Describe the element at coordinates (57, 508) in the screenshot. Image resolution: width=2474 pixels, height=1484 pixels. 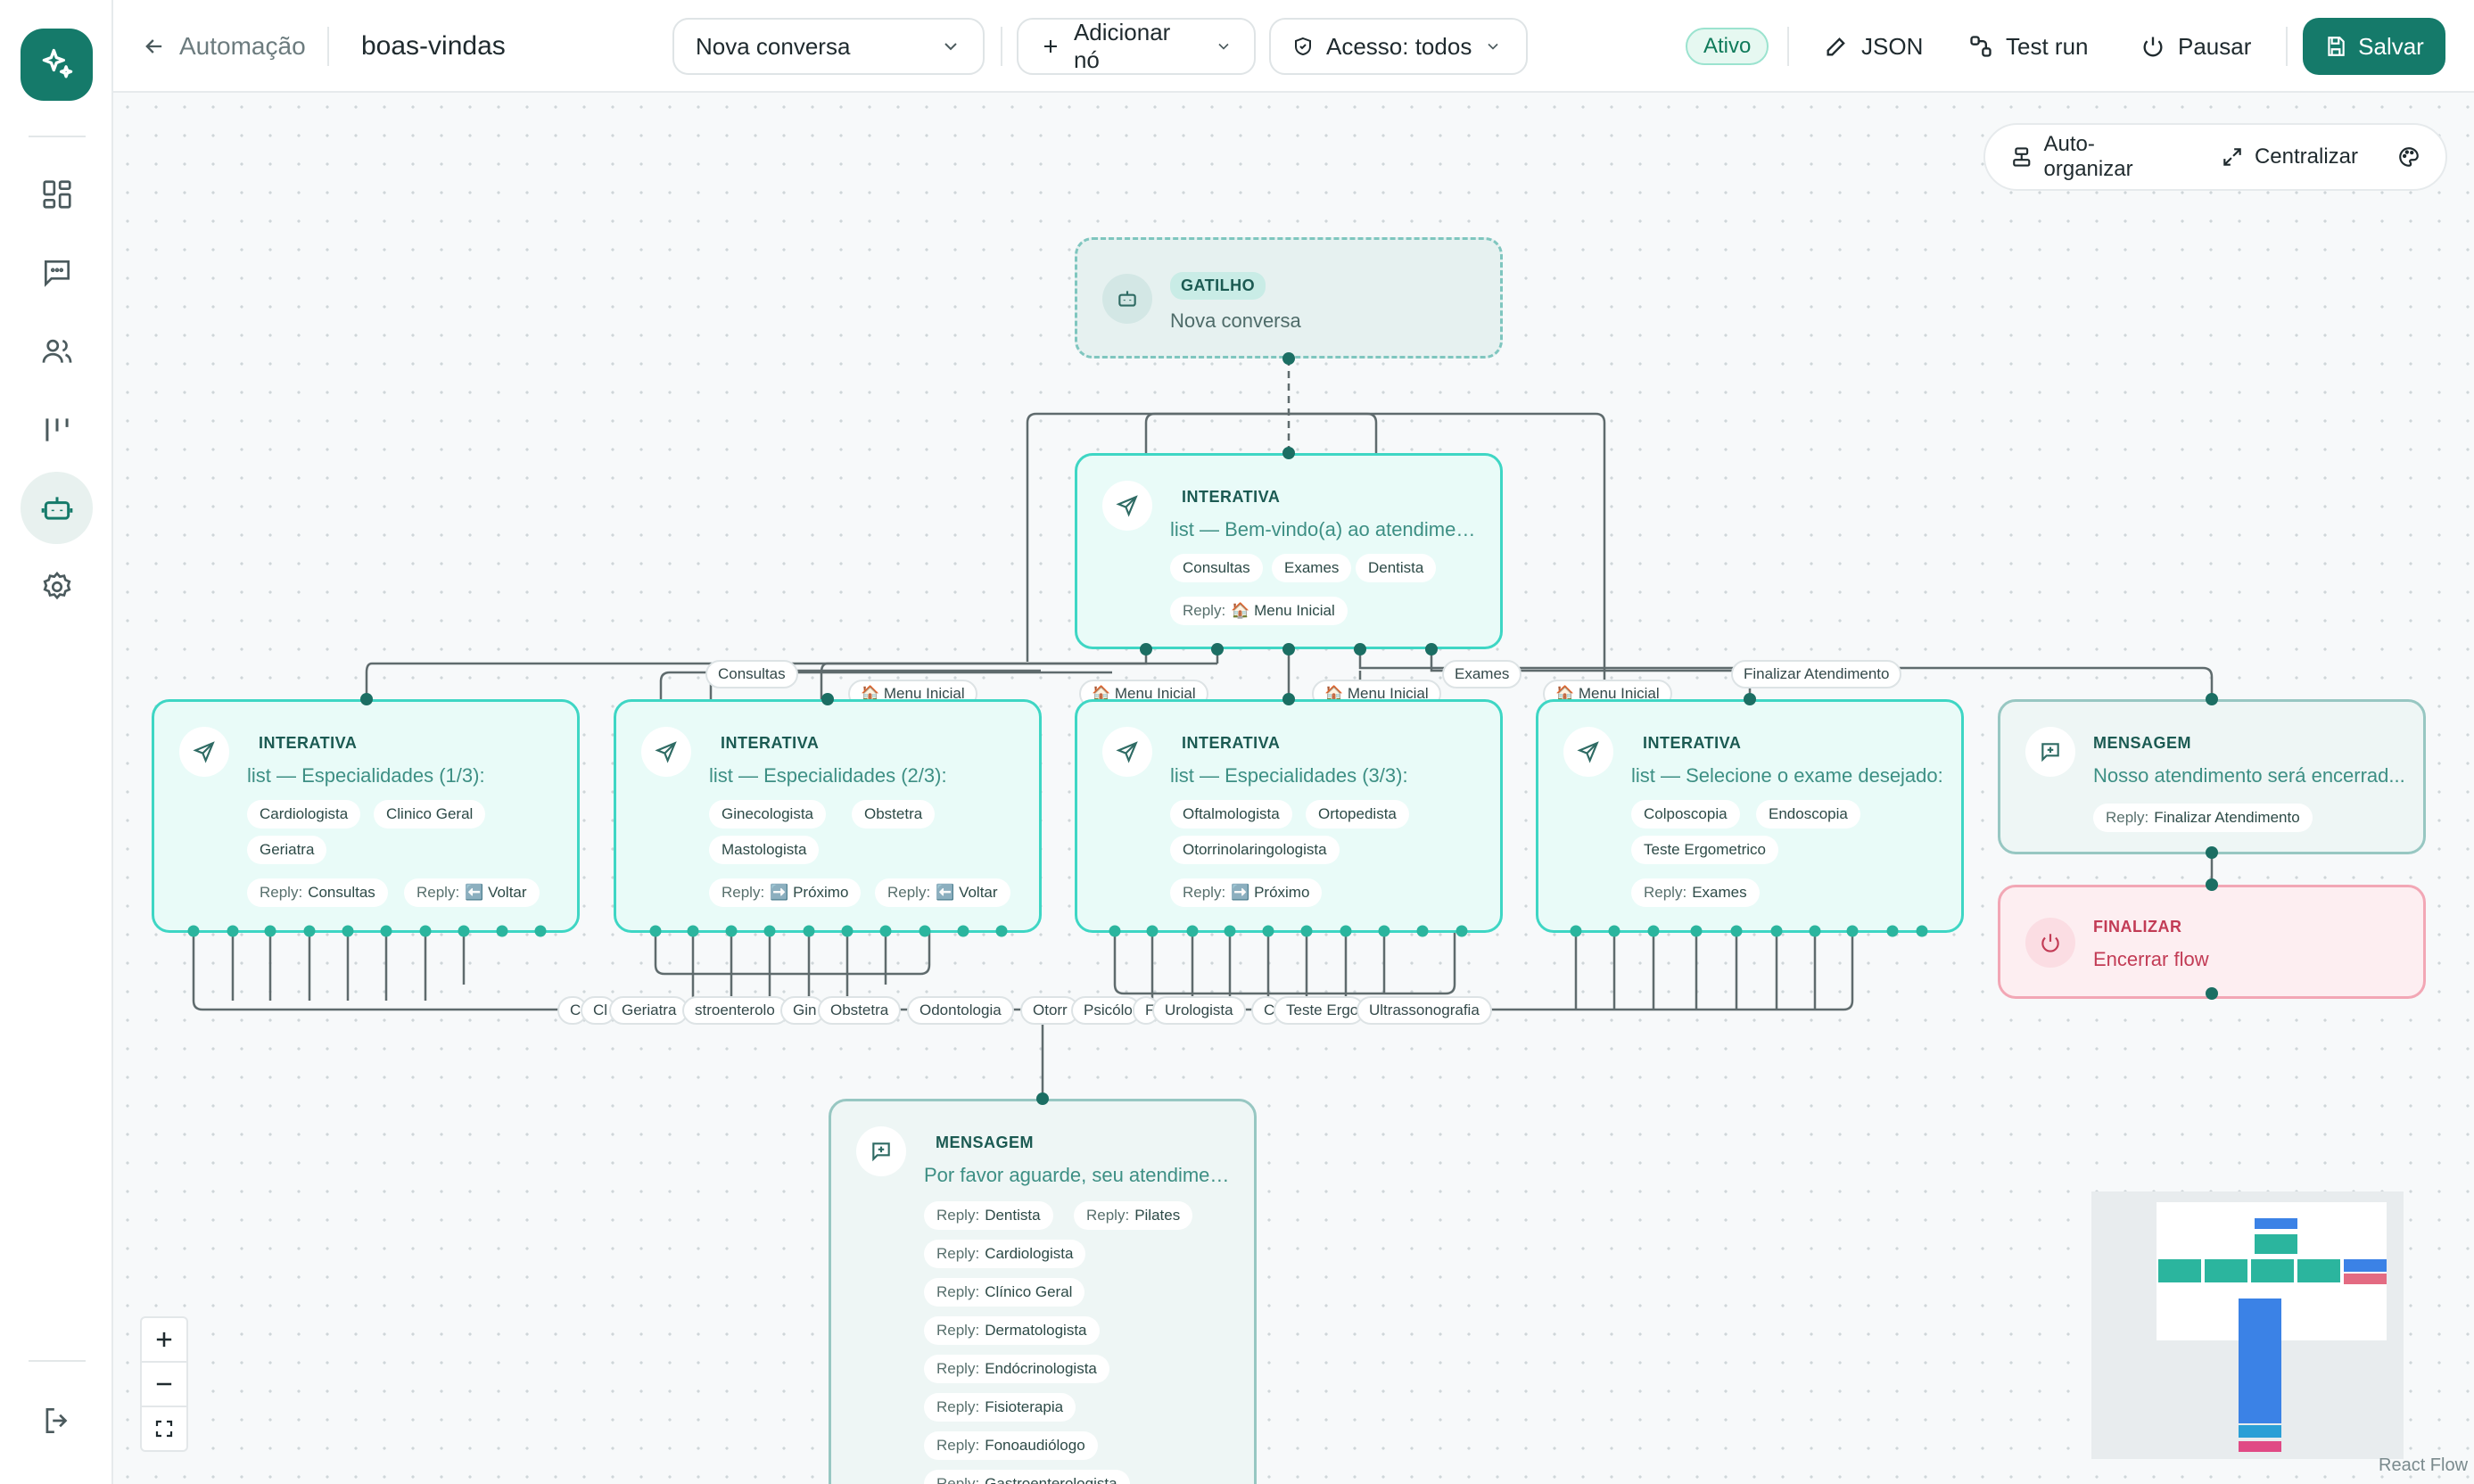
I see `bot-icon` at that location.